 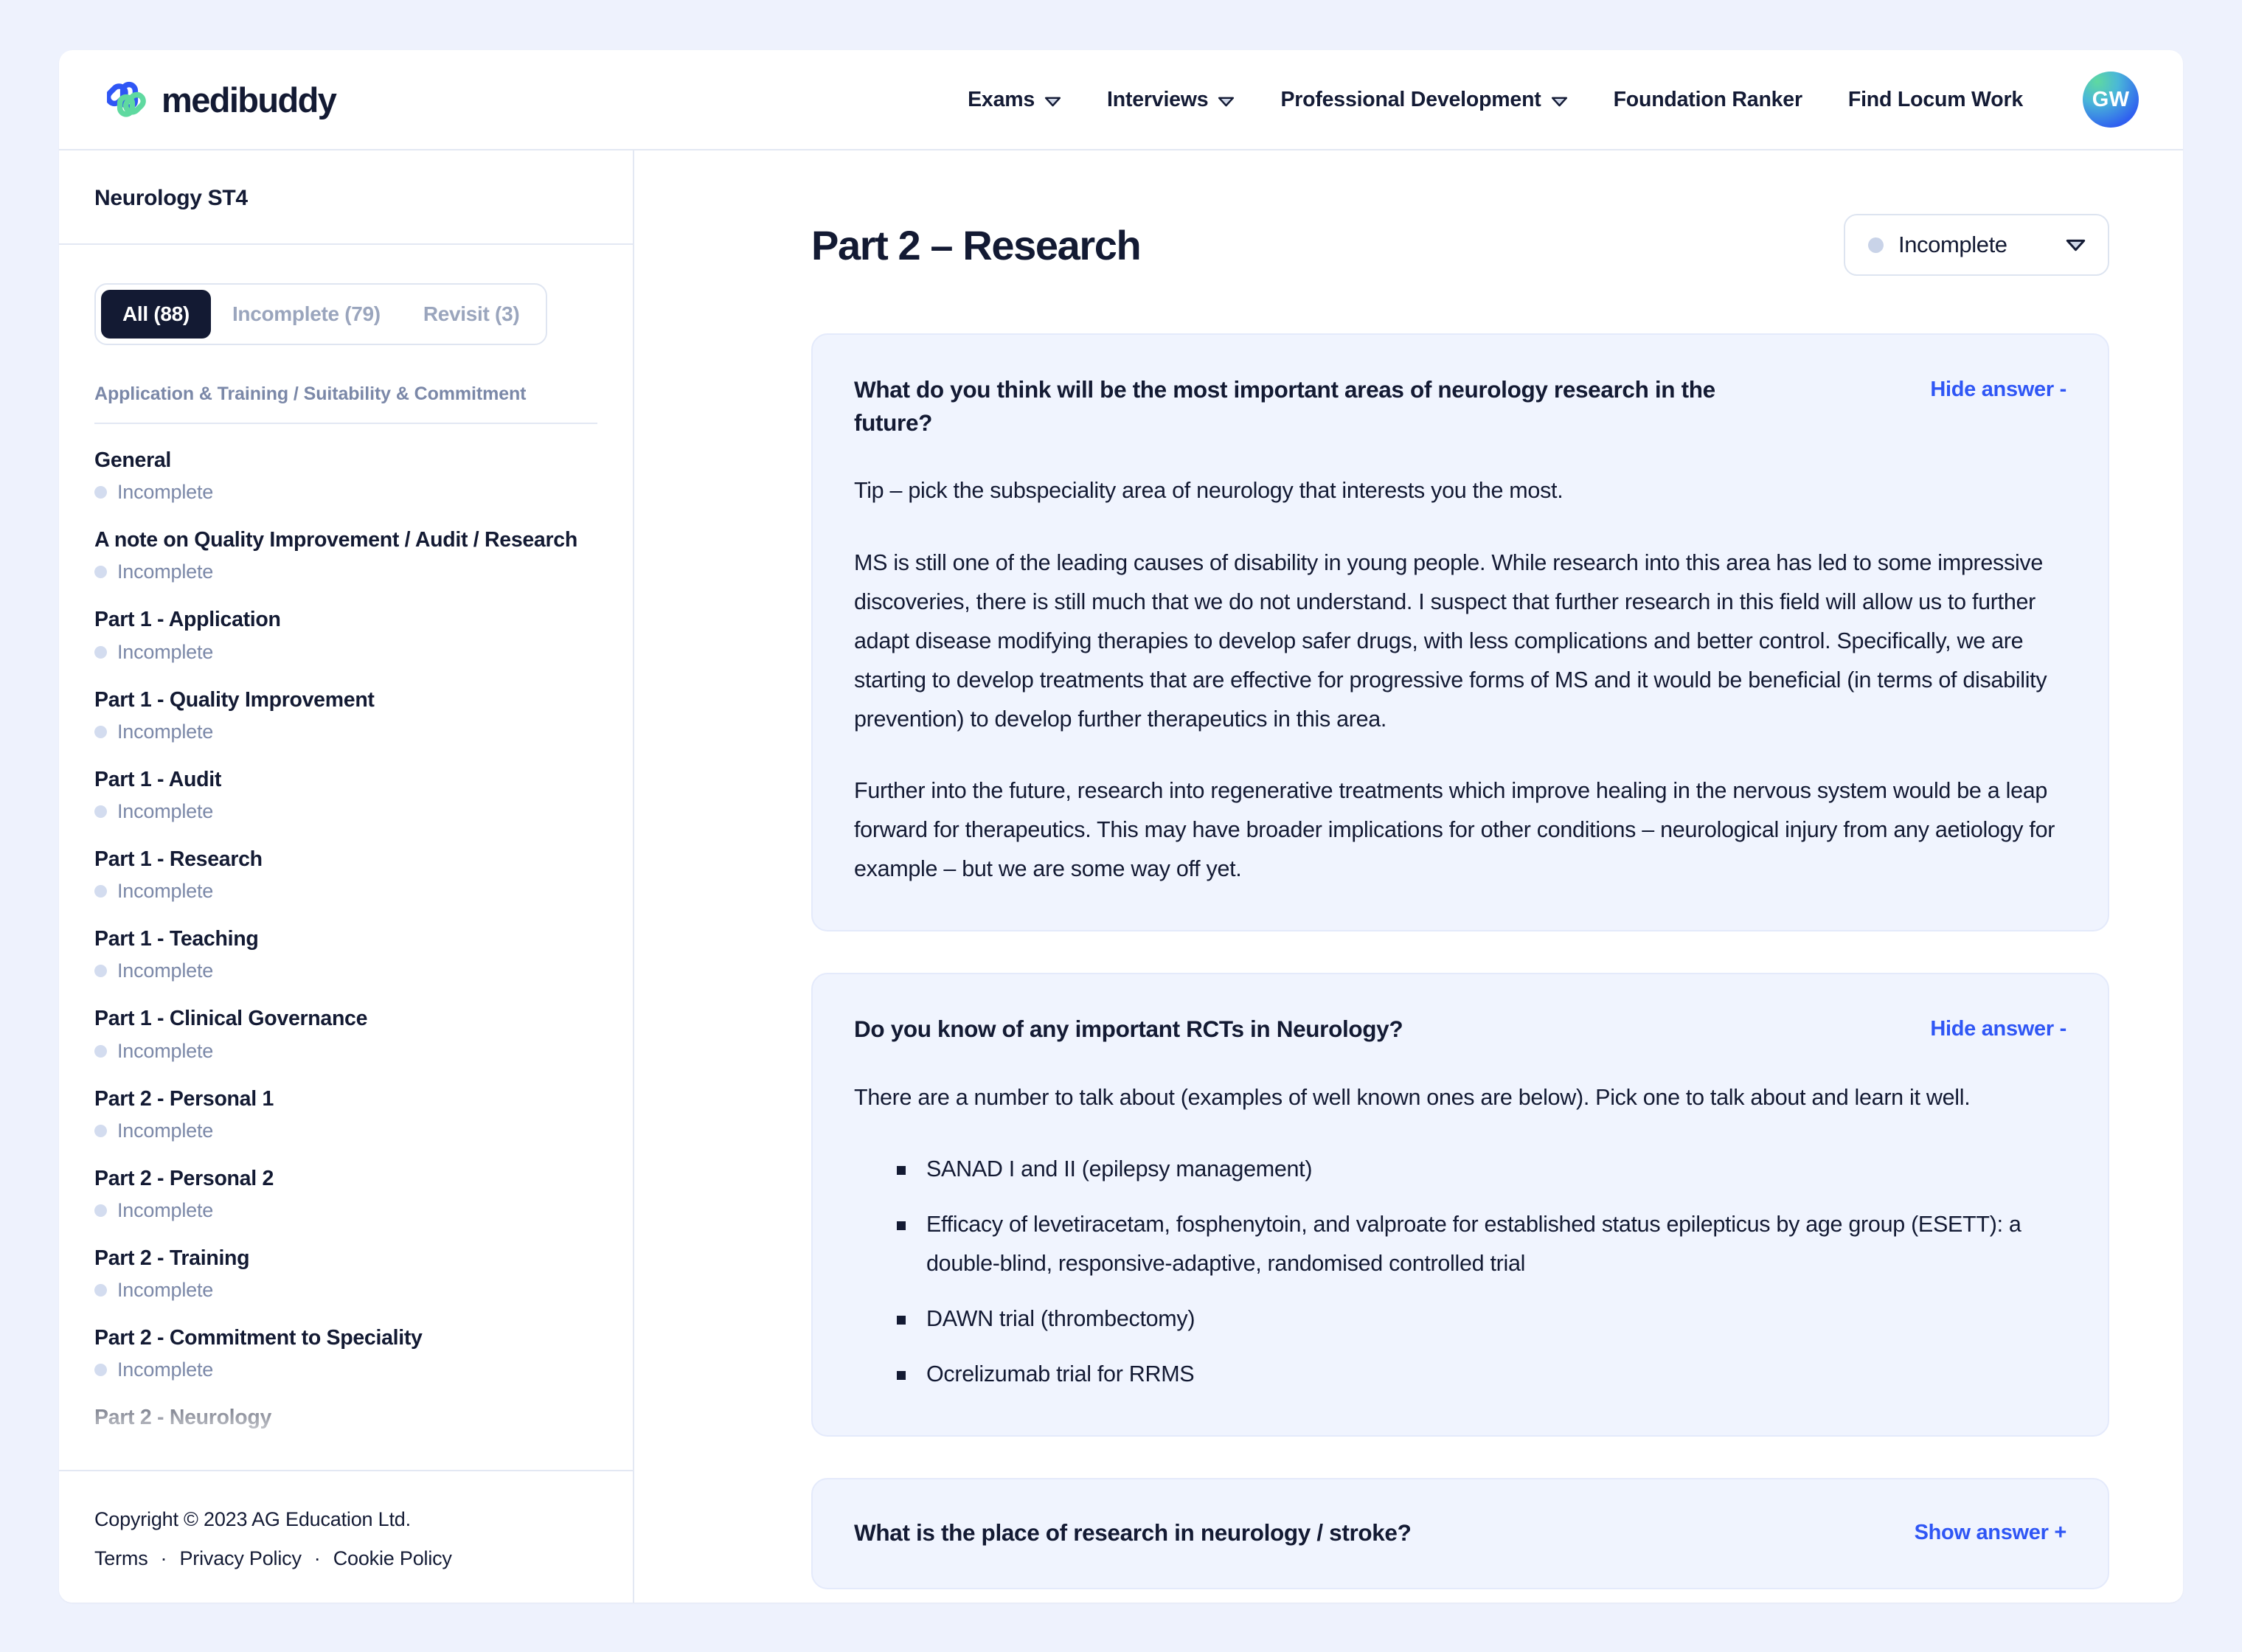 I want to click on sidebar-item-label: General, so click(x=133, y=460).